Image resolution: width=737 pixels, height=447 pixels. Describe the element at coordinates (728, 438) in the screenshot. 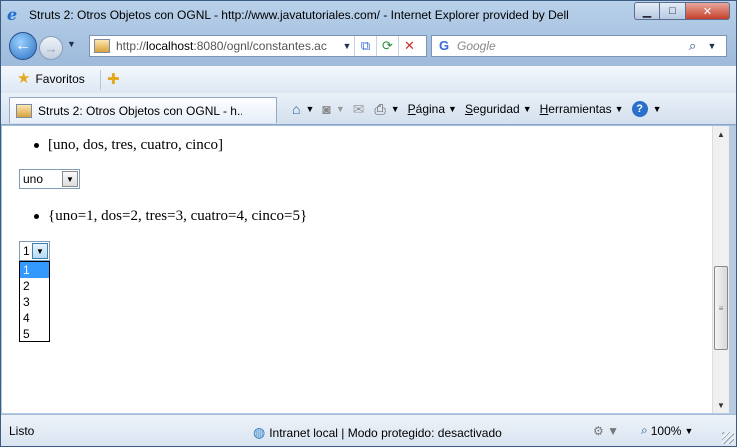

I see `resize-grip-icon` at that location.